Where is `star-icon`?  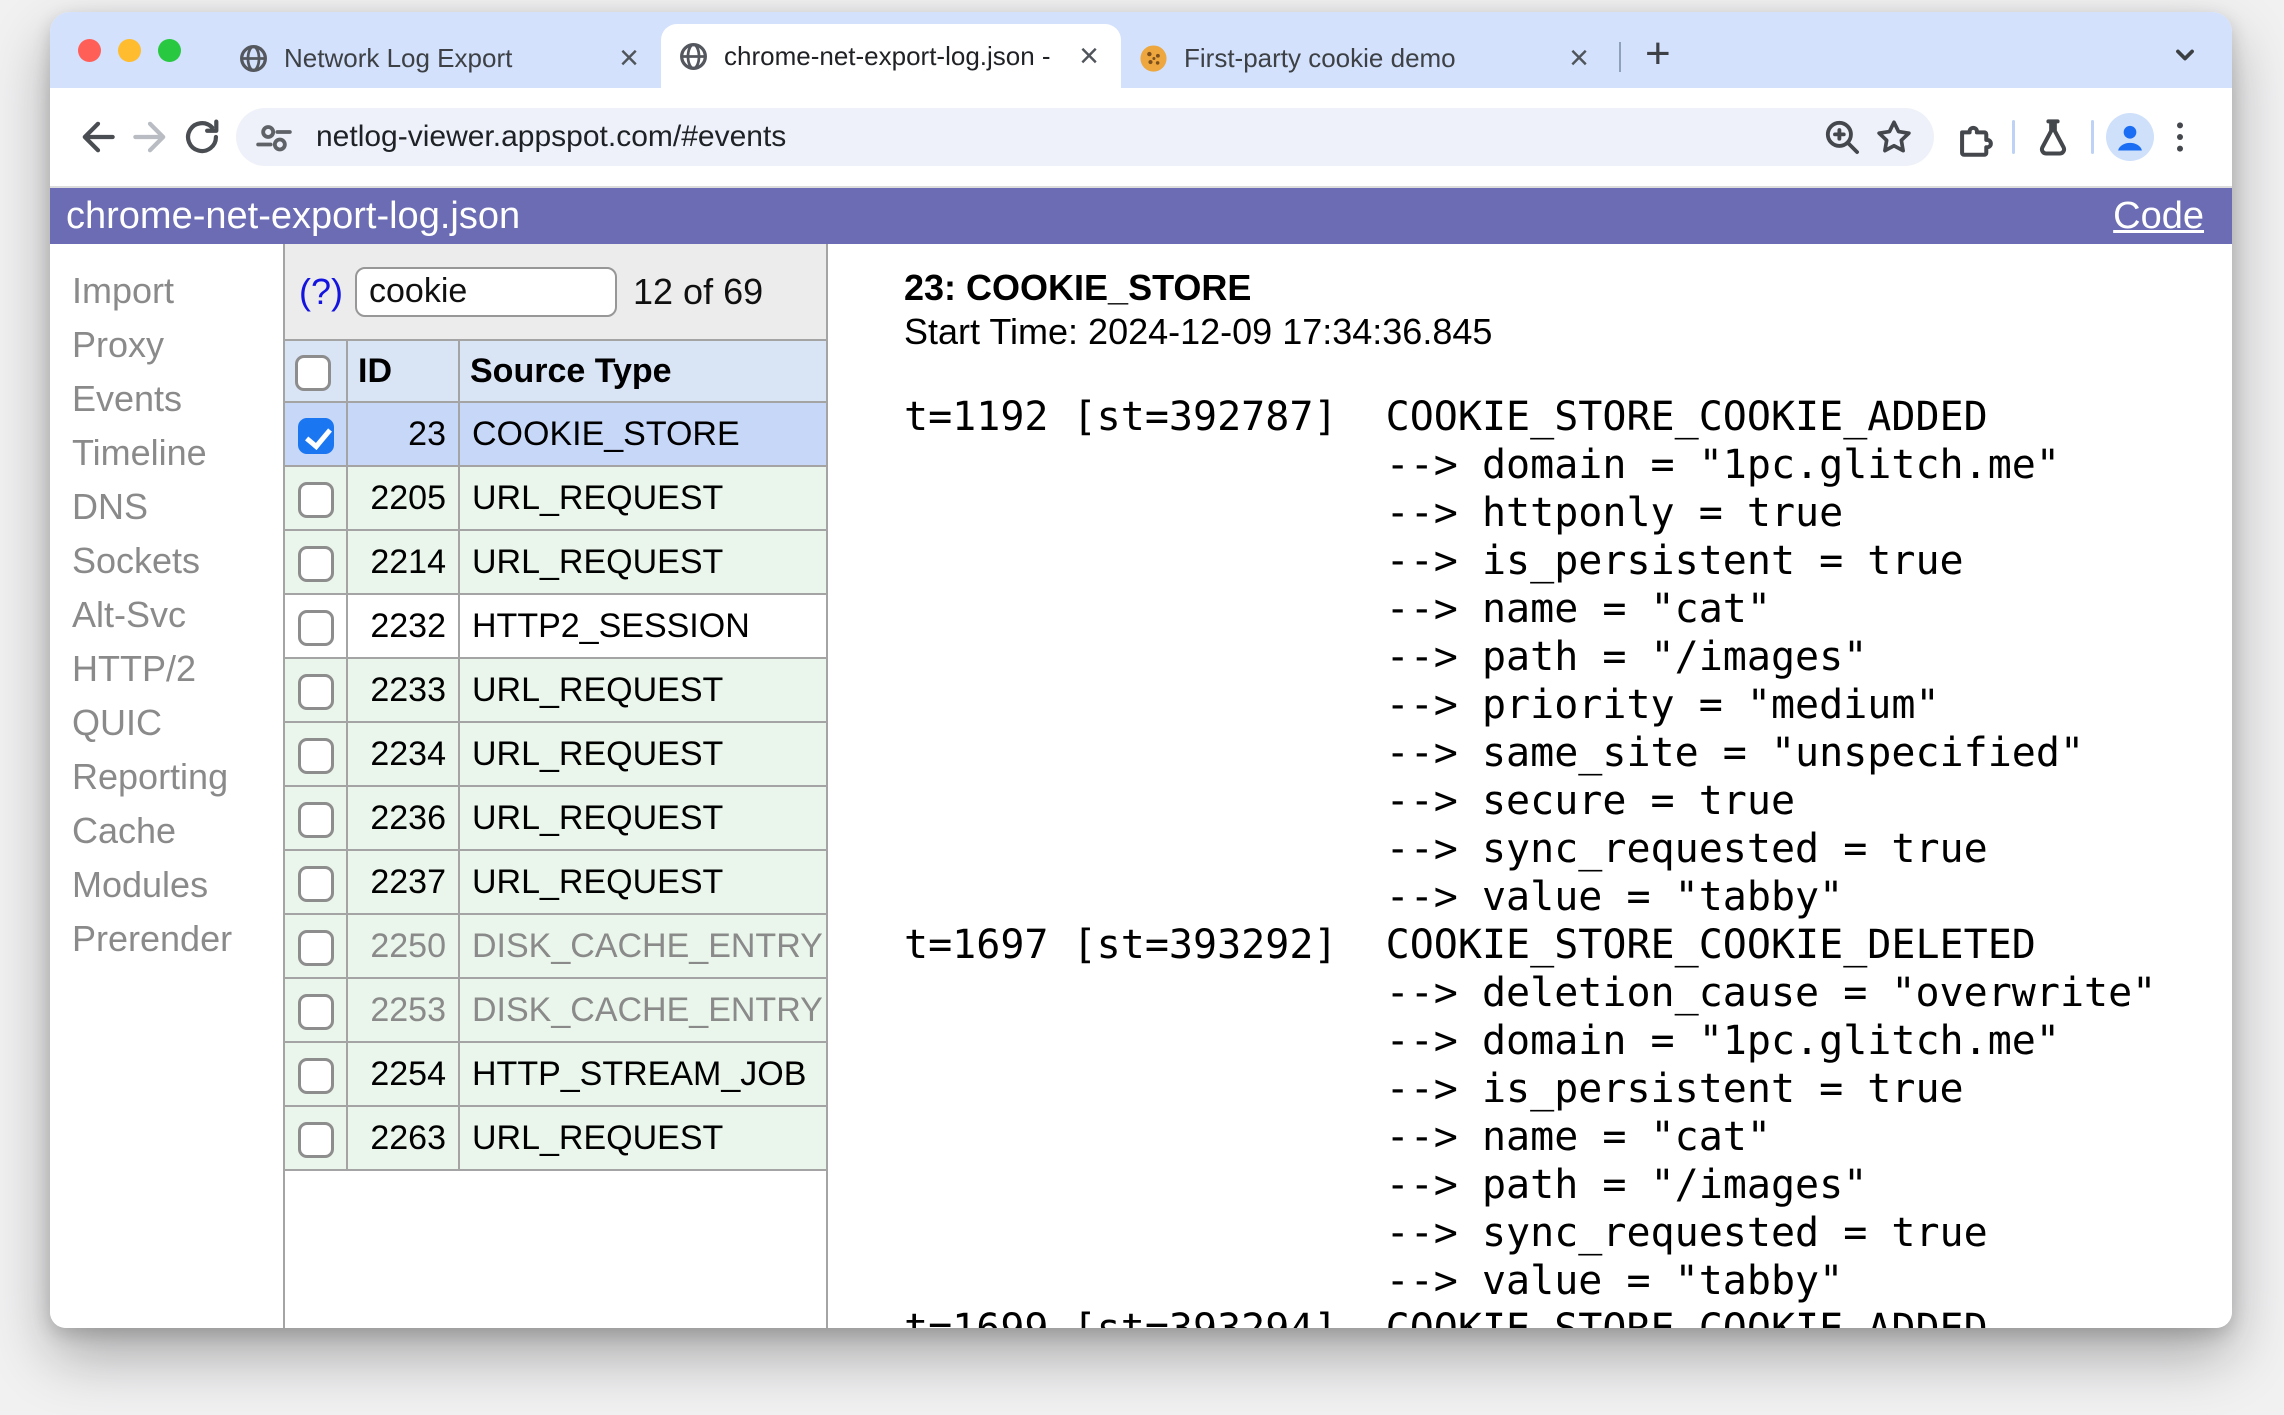 star-icon is located at coordinates (1894, 136).